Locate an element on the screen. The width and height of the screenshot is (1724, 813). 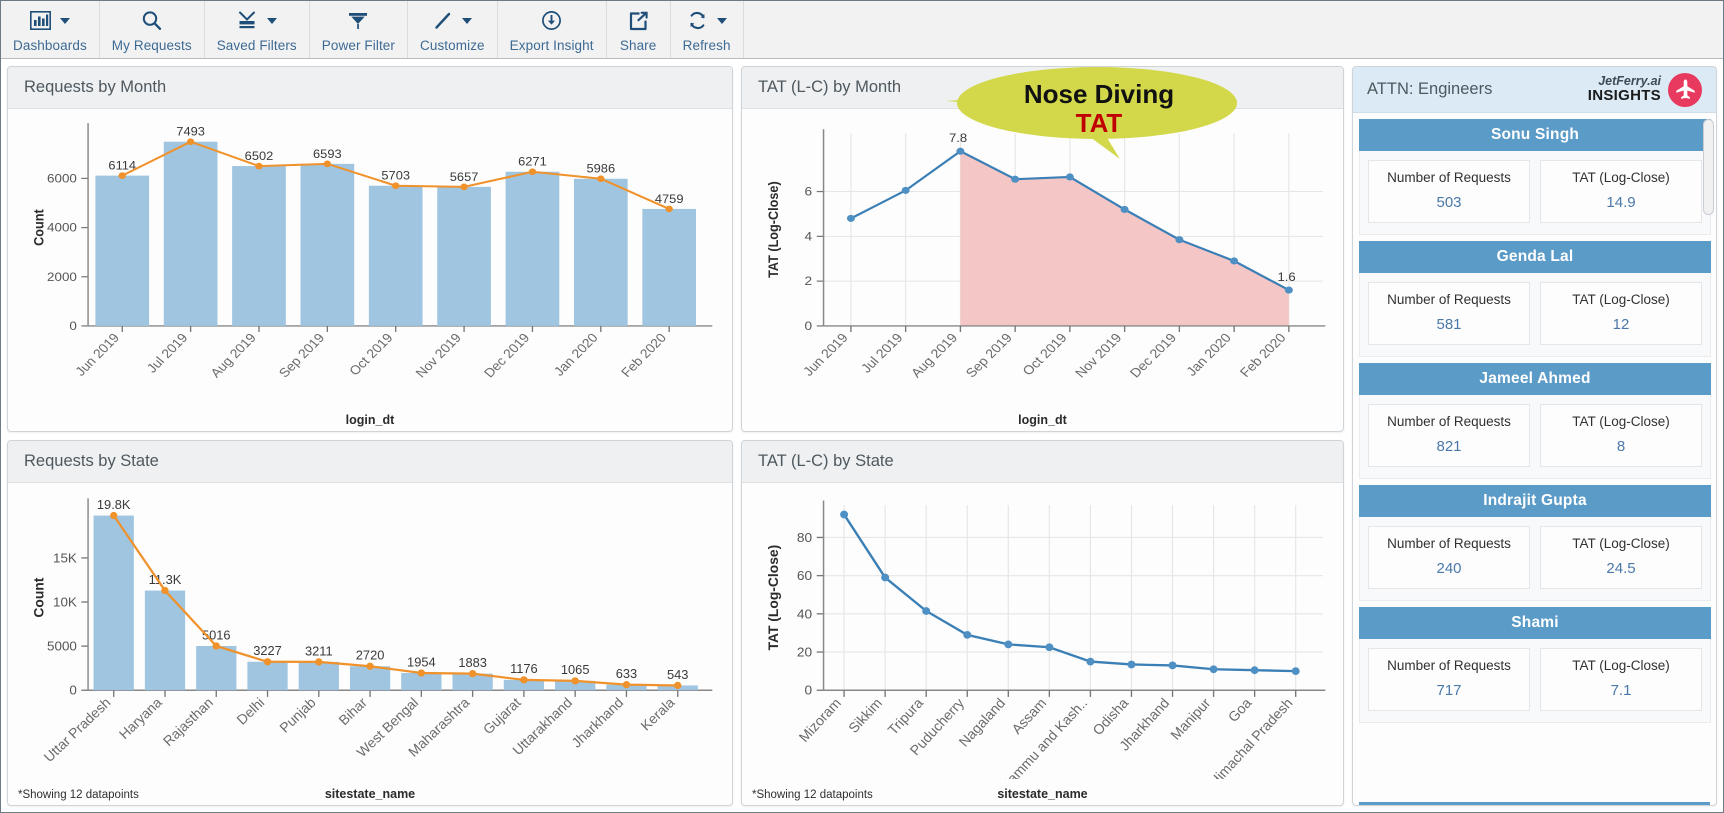
panel-footer: login_dt is located at coordinates (1042, 418).